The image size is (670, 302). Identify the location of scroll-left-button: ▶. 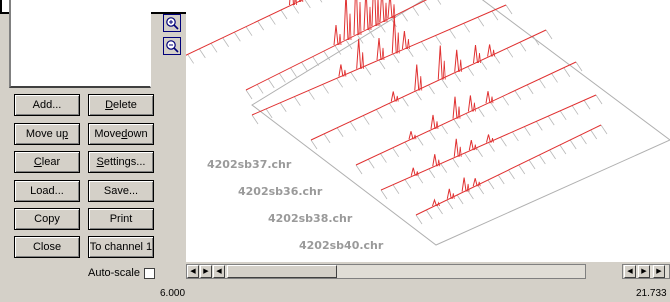
(644, 271).